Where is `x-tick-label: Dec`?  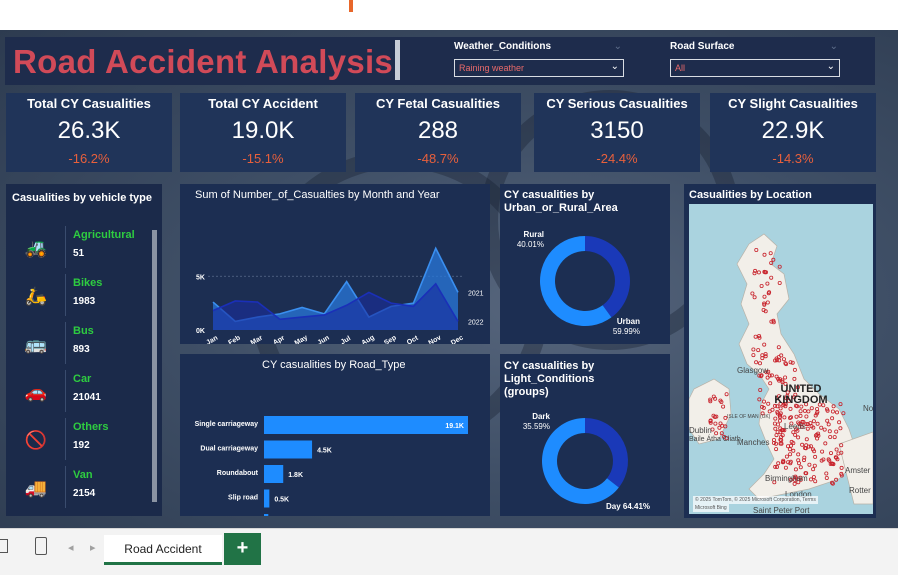 x-tick-label: Dec is located at coordinates (457, 339).